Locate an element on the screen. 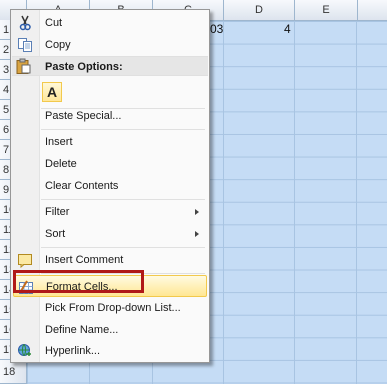 The width and height of the screenshot is (387, 384). column-header-d: D is located at coordinates (259, 10).